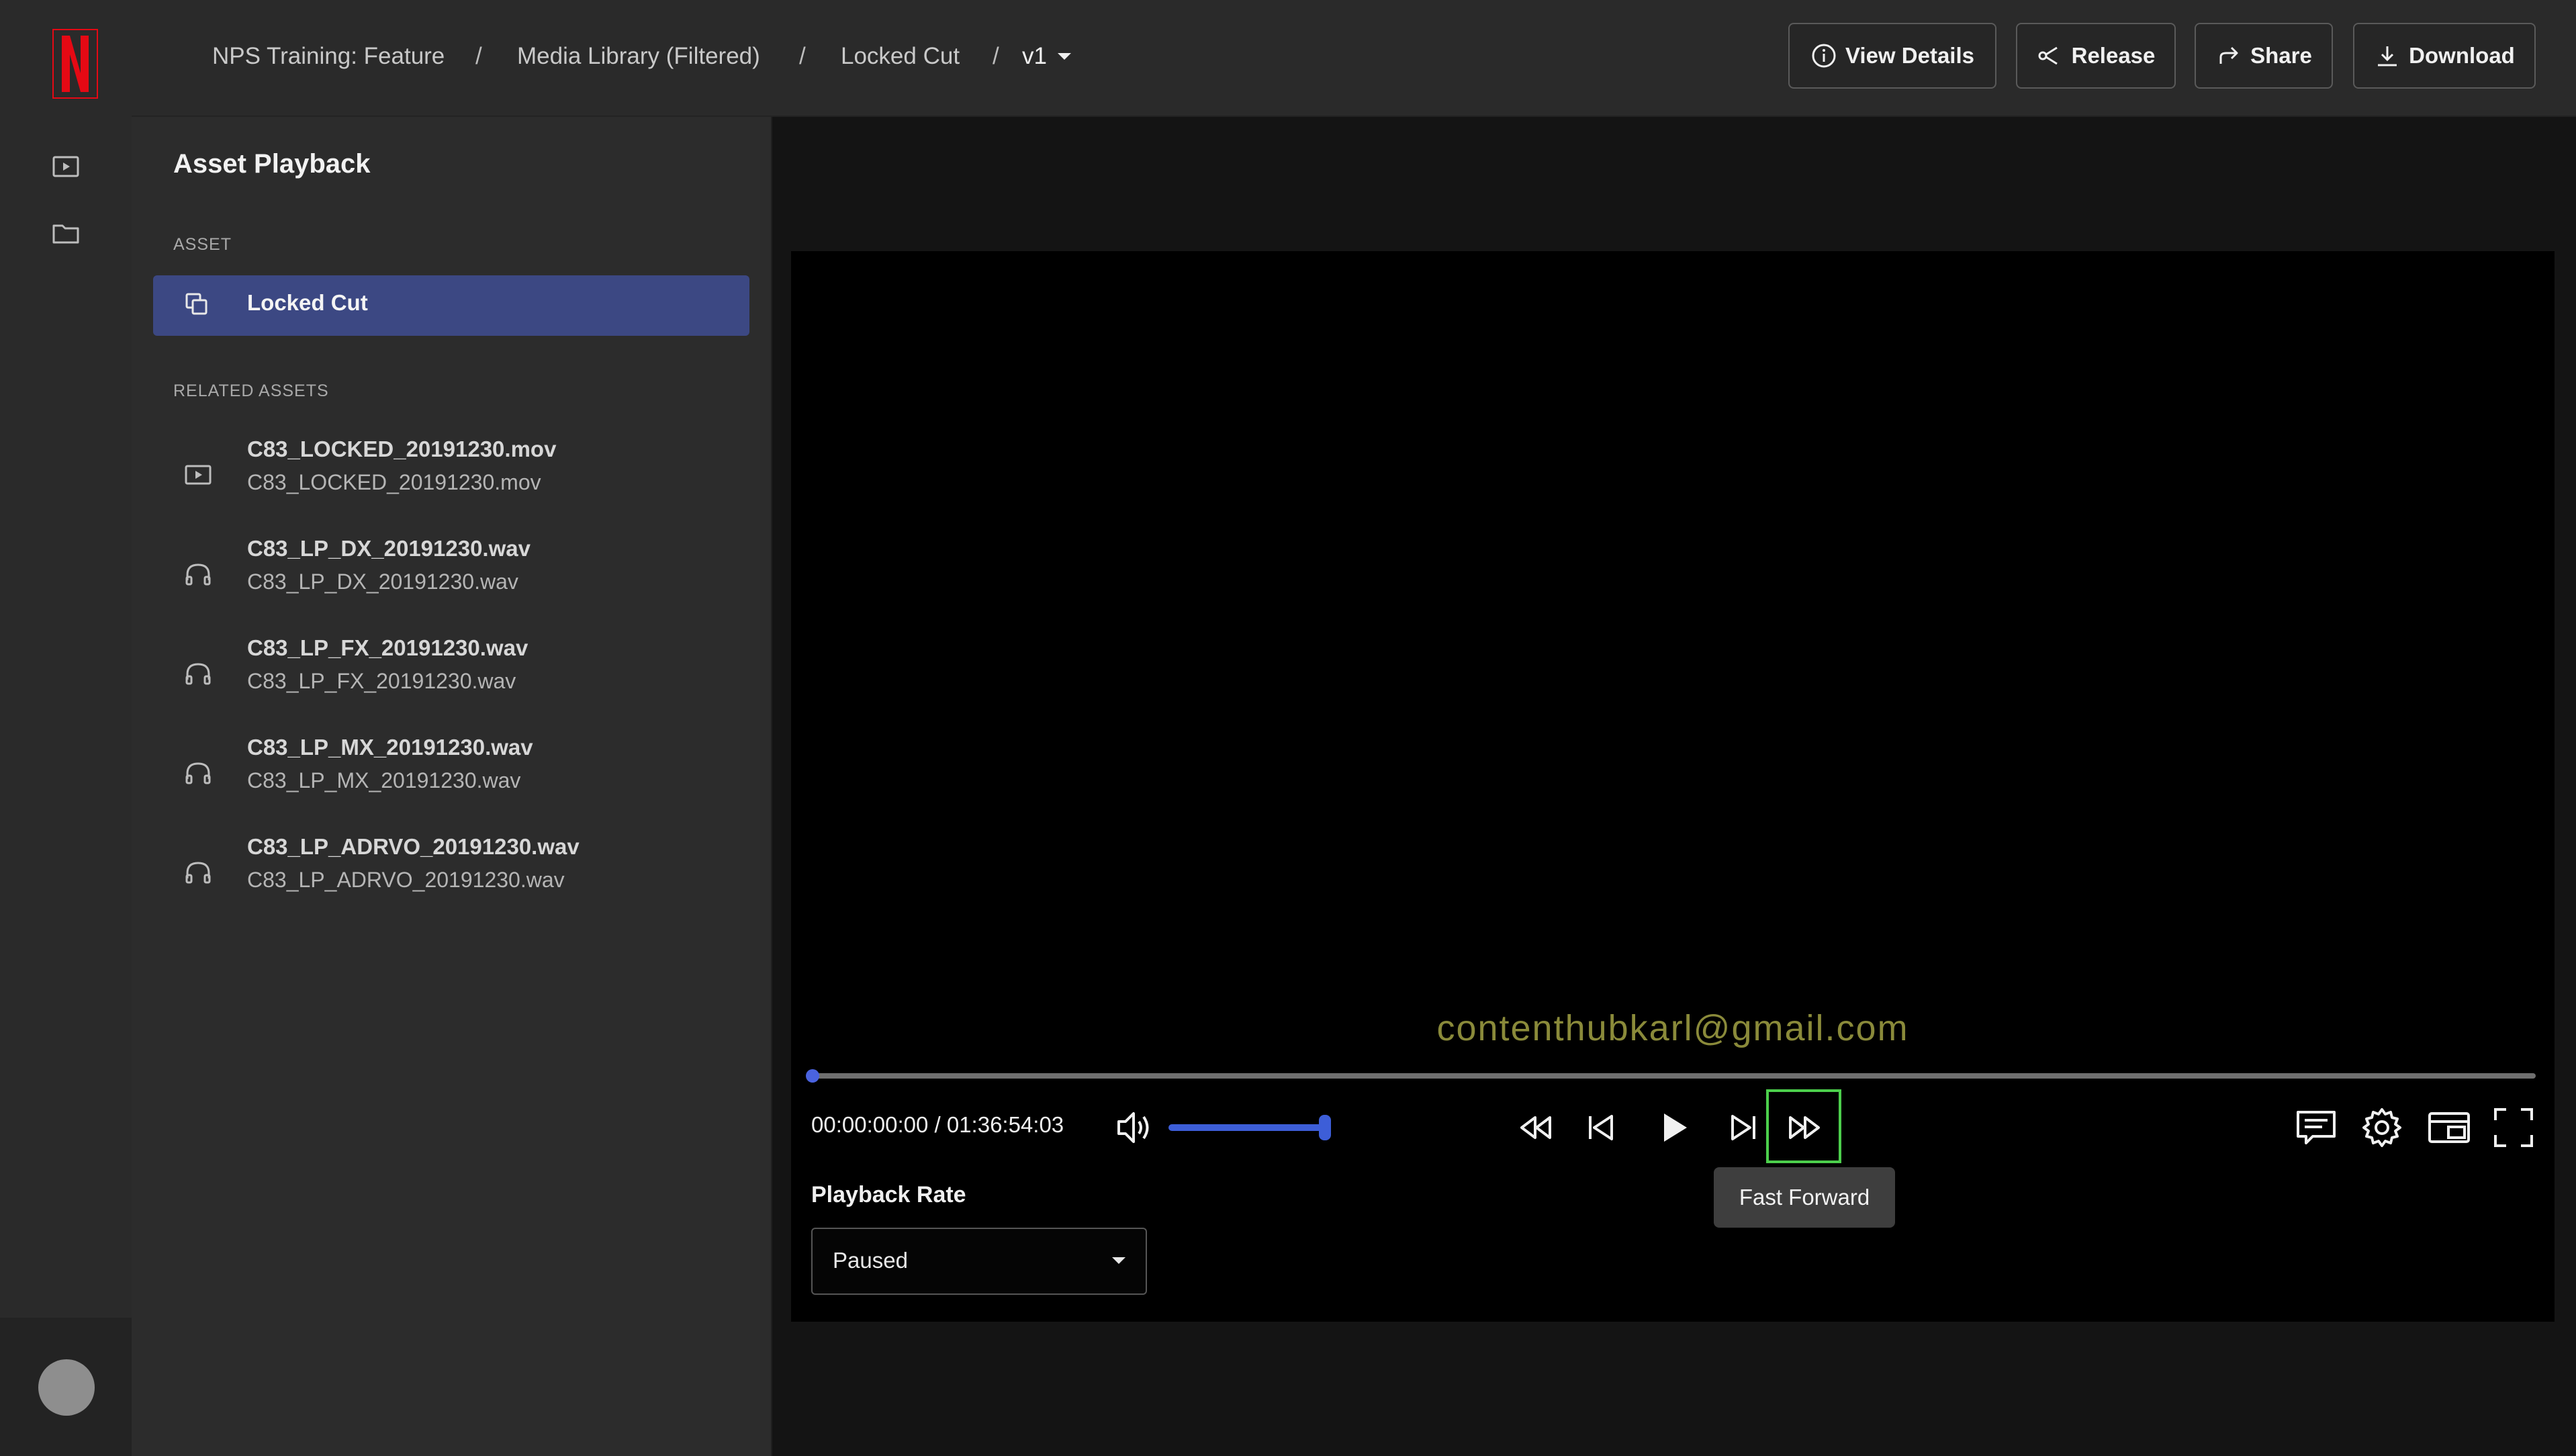 Image resolution: width=2576 pixels, height=1456 pixels. I want to click on fast-forward-tooltip: Fast Forward, so click(1804, 1197).